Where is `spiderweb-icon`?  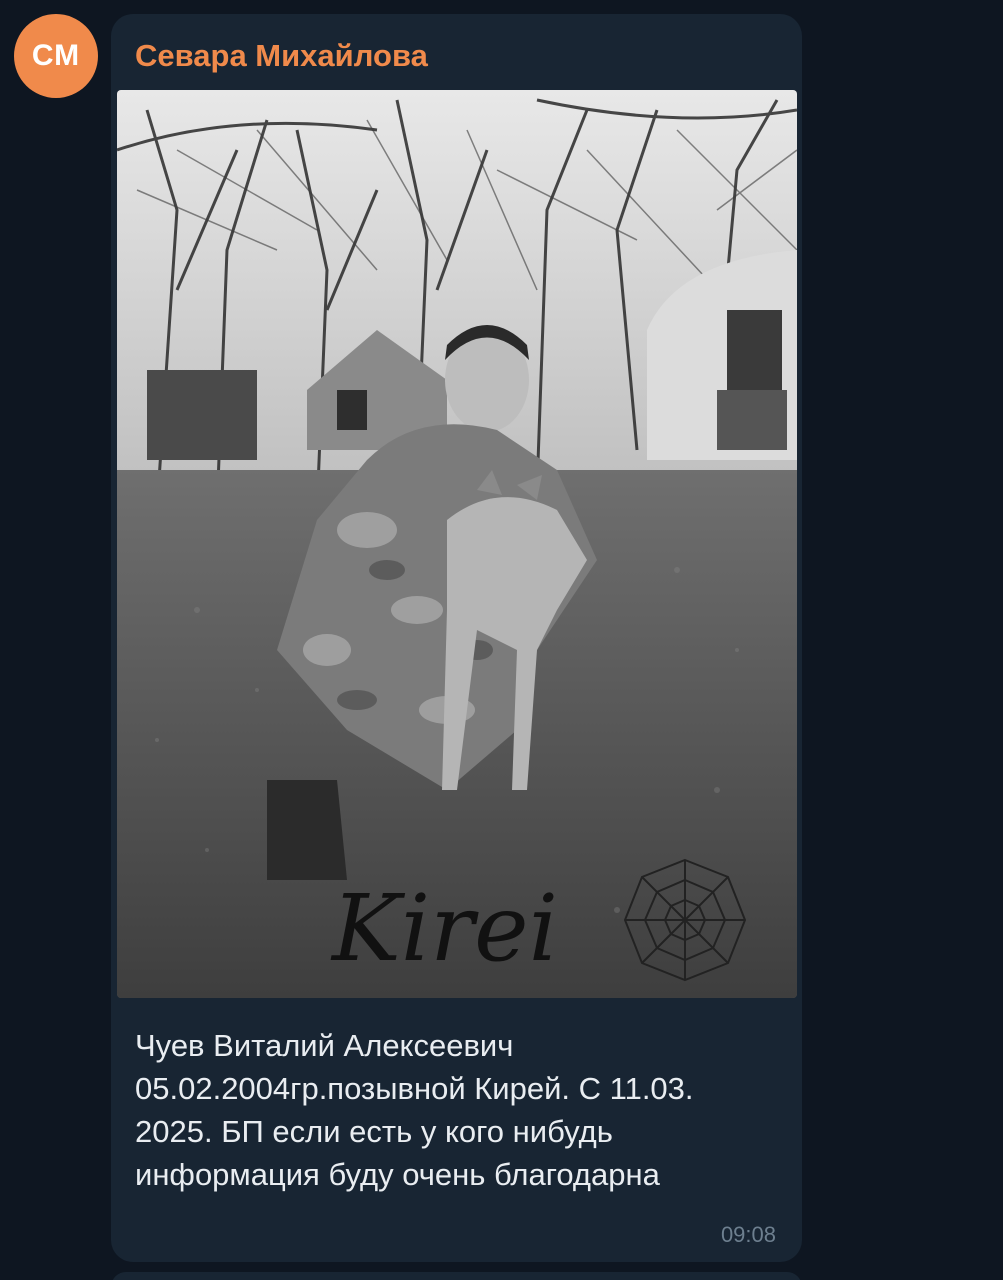 spiderweb-icon is located at coordinates (685, 920).